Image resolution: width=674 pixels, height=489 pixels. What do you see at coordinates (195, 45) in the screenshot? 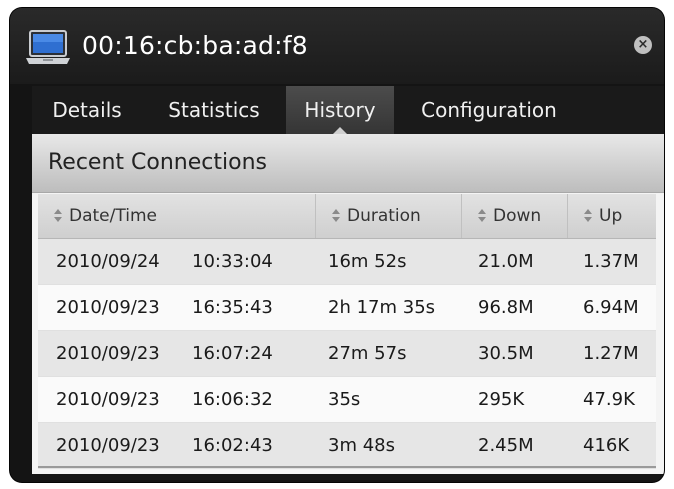
I see `window-title: 00:16:cb:ba:ad:f8` at bounding box center [195, 45].